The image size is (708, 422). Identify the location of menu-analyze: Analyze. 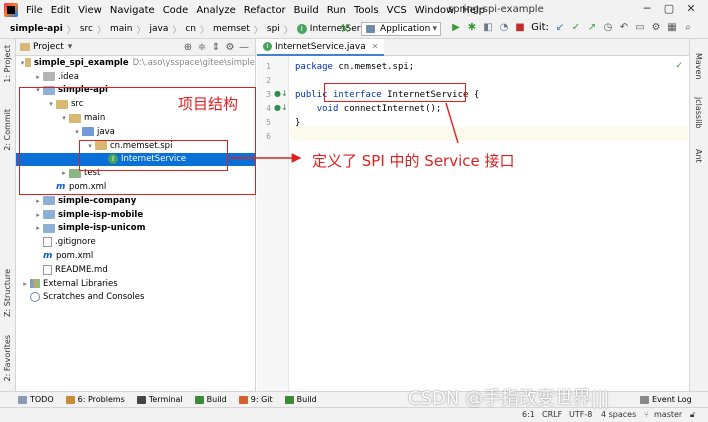
(215, 10).